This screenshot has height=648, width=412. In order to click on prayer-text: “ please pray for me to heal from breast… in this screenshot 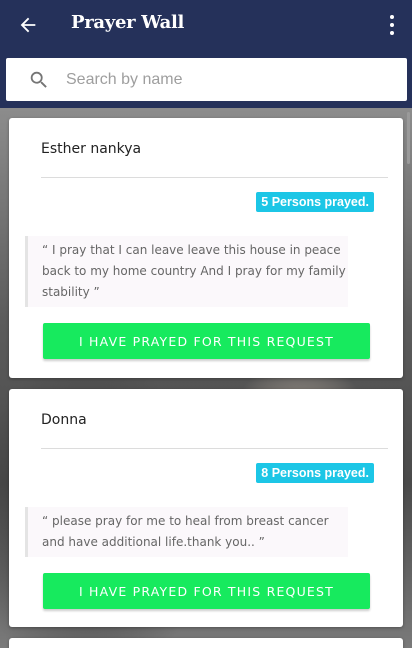, I will do `click(186, 532)`.